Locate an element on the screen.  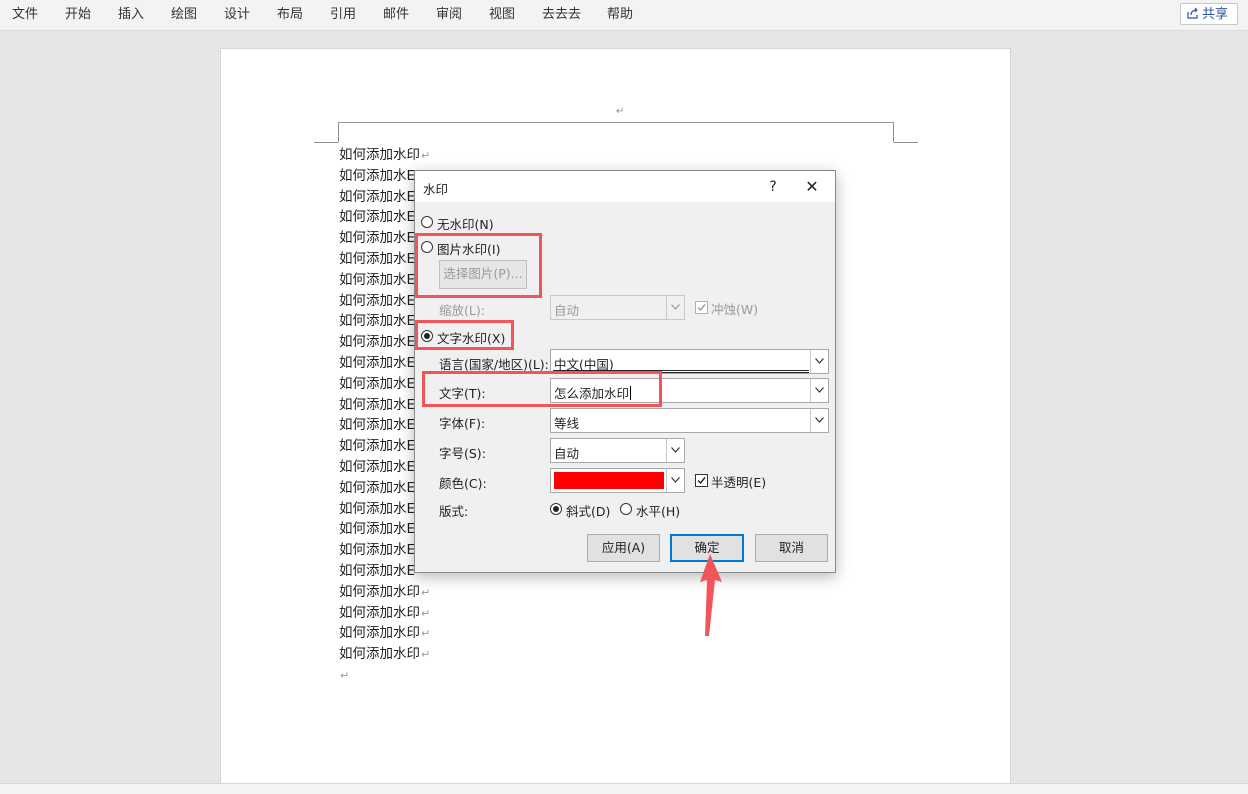
washout-checkbox is located at coordinates (701, 307).